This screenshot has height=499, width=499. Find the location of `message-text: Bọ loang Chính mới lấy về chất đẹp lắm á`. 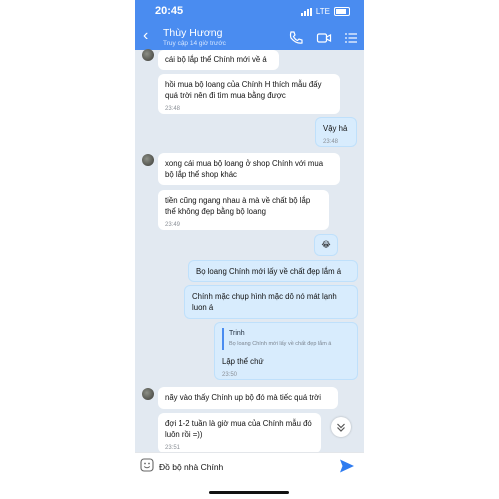

message-text: Bọ loang Chính mới lấy về chất đẹp lắm á is located at coordinates (269, 271).